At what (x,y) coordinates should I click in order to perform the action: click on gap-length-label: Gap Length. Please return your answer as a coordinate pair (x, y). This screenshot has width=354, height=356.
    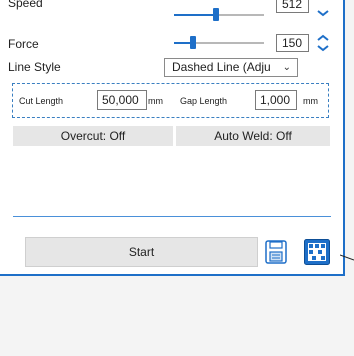
    Looking at the image, I should click on (204, 101).